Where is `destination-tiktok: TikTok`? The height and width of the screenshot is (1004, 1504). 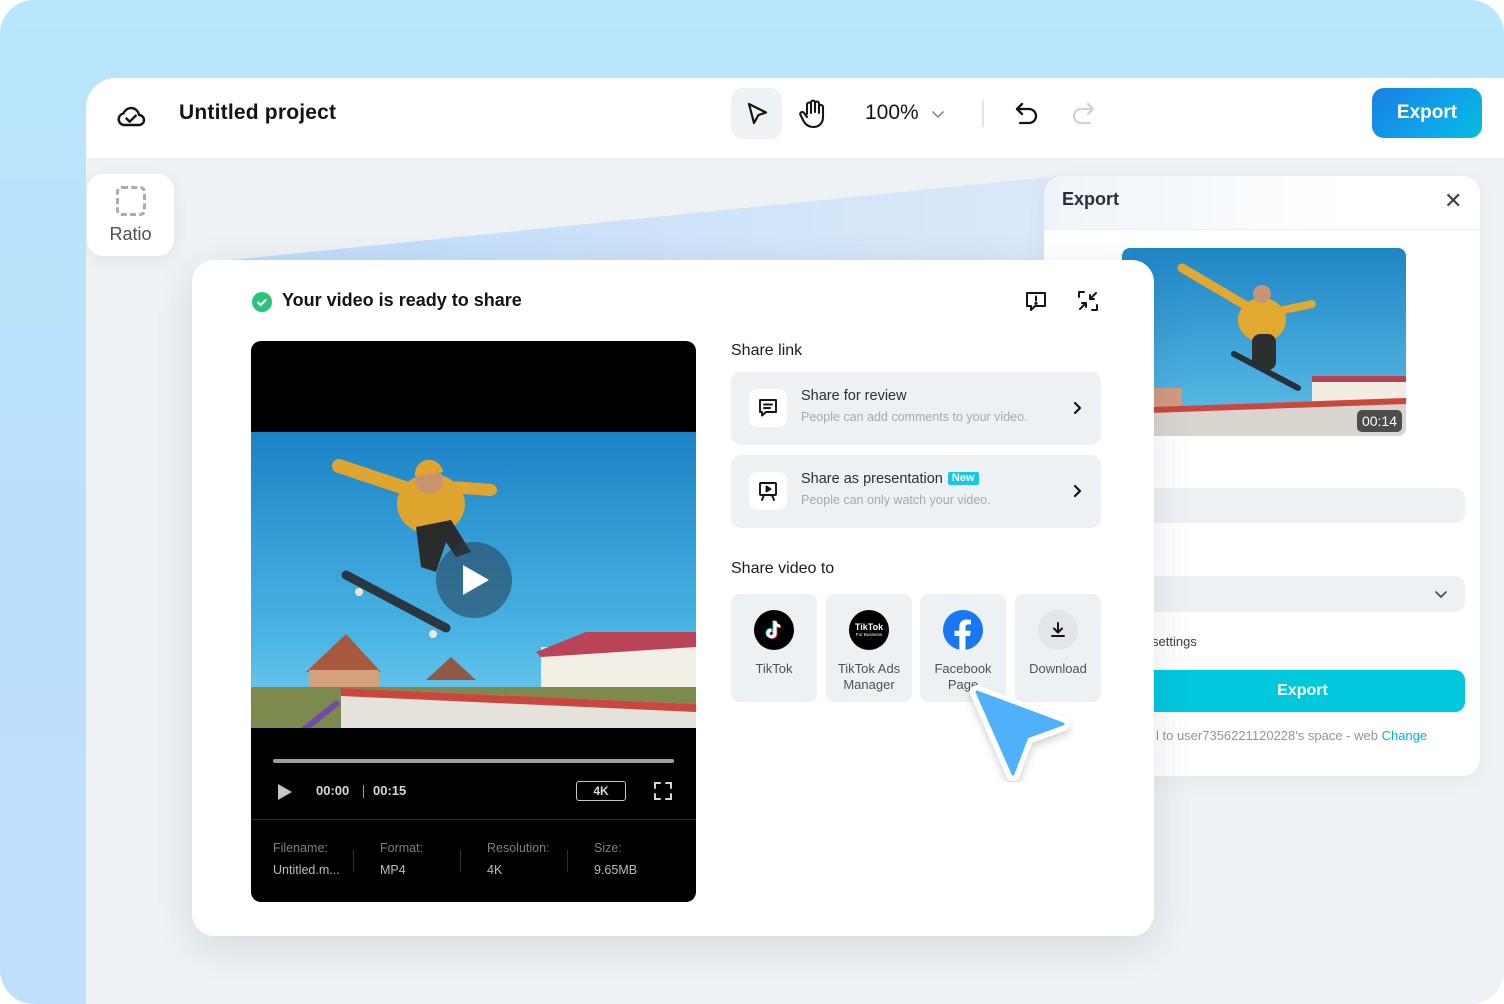
destination-tiktok: TikTok is located at coordinates (774, 648).